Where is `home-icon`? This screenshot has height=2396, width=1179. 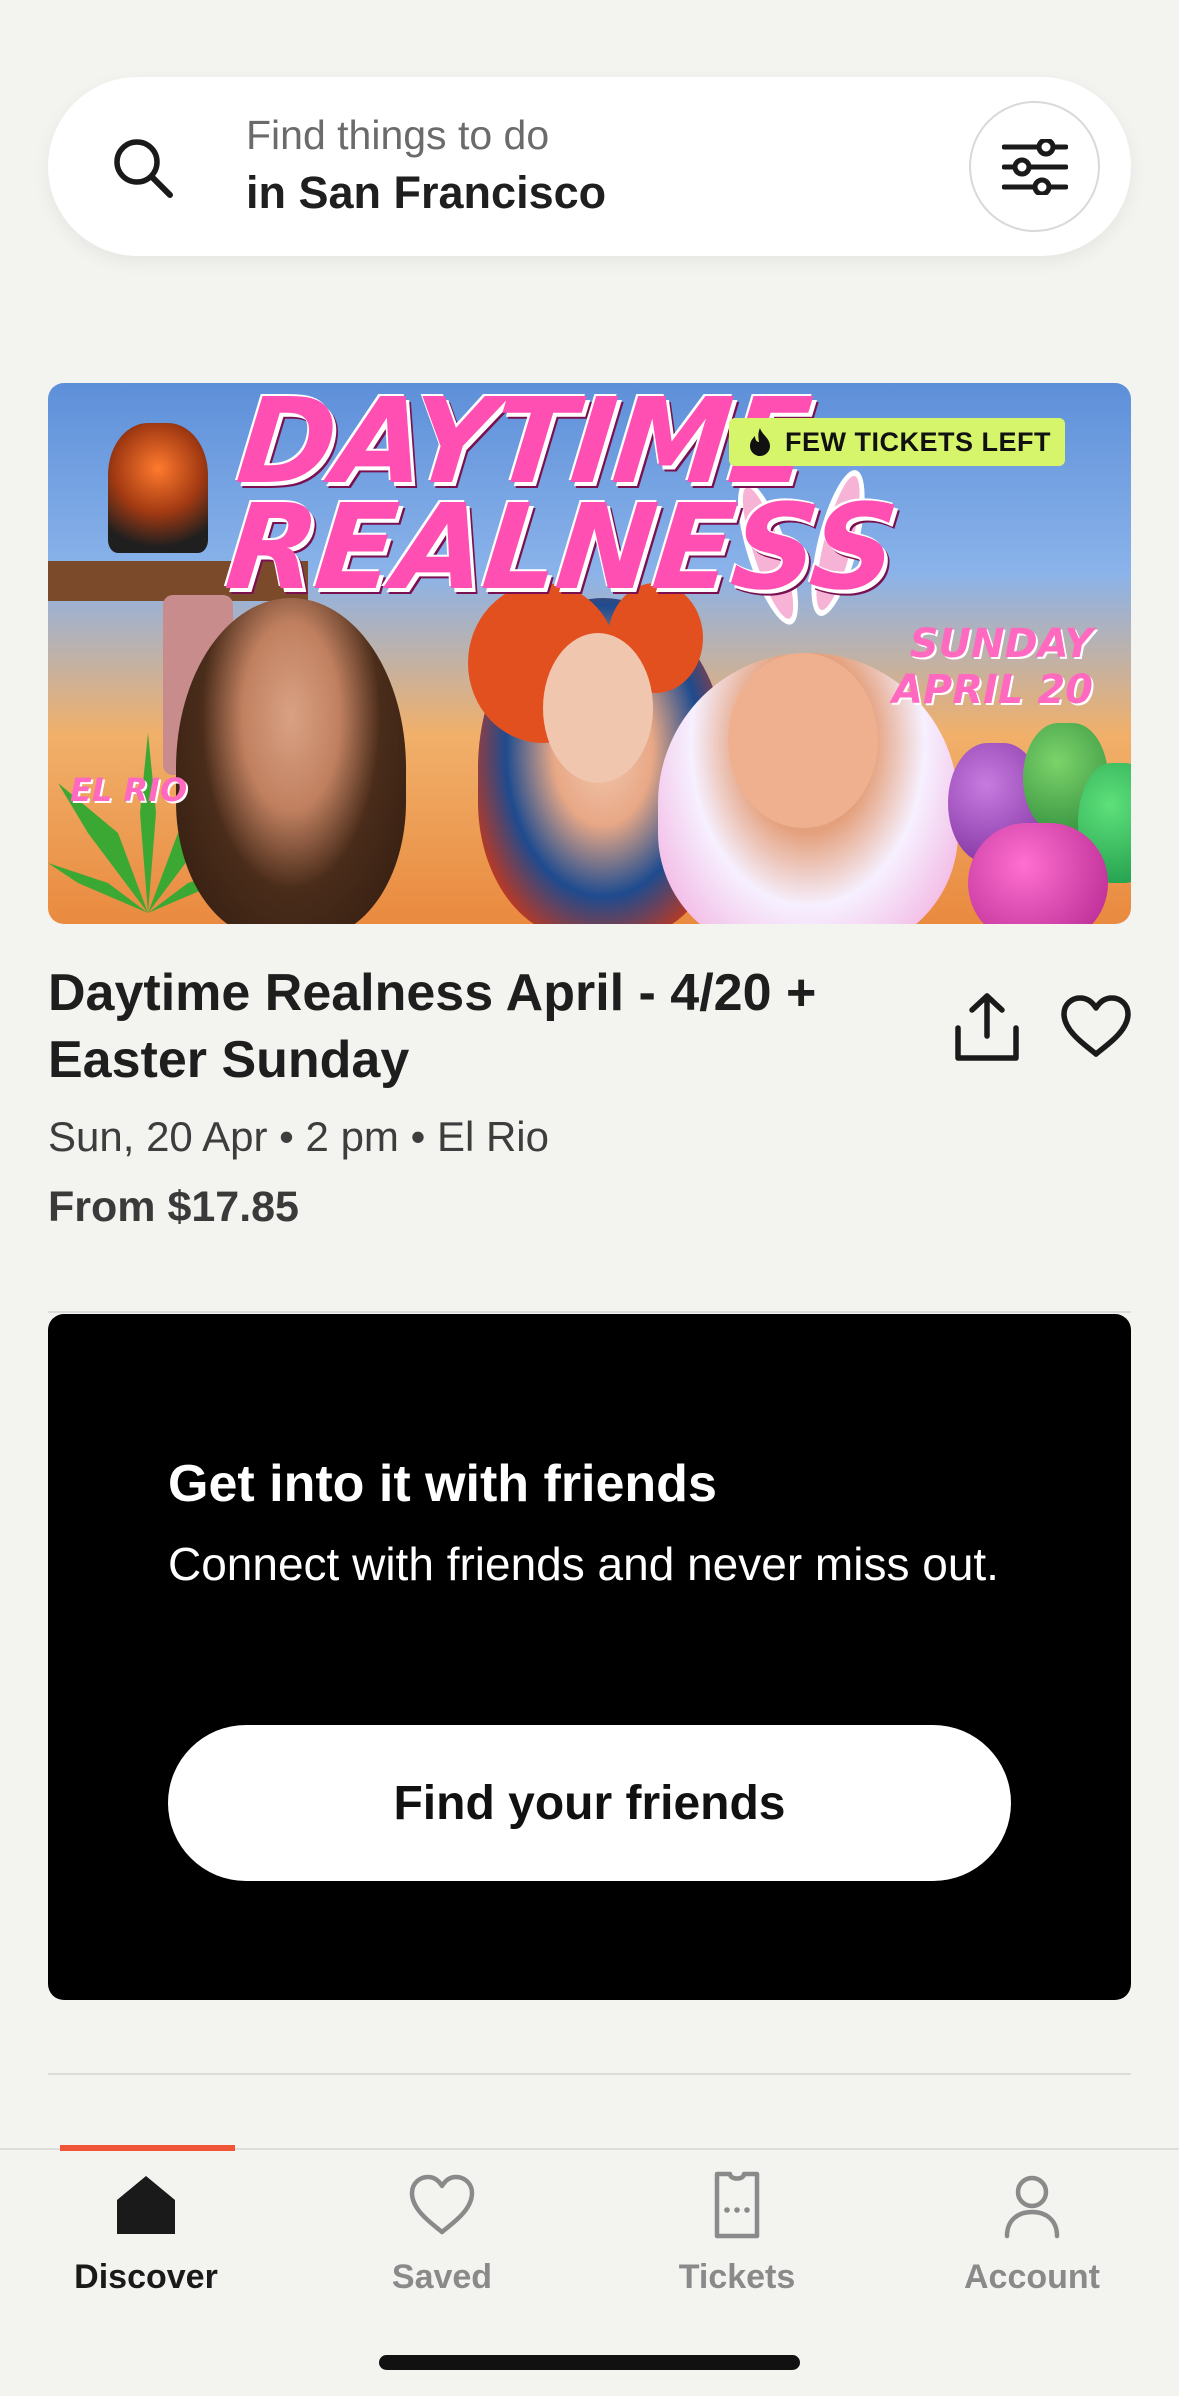
home-icon is located at coordinates (146, 2205).